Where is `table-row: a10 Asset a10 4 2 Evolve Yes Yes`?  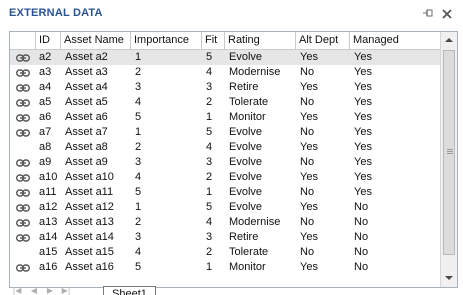
table-row: a10 Asset a10 4 2 Evolve Yes Yes is located at coordinates (225, 177).